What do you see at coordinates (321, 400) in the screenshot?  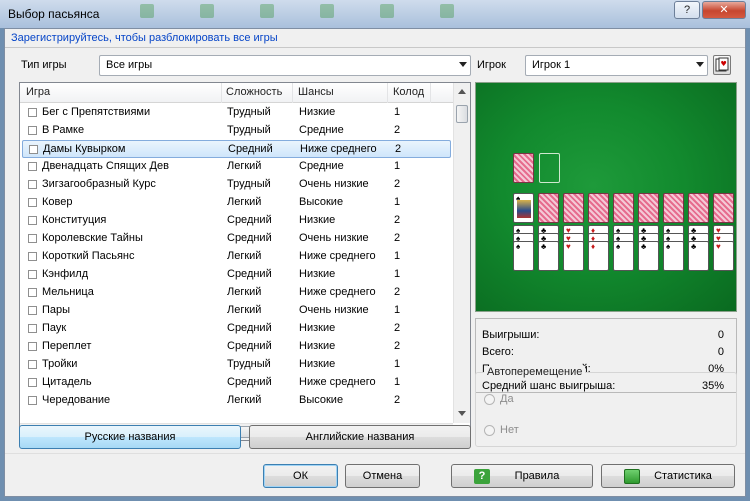 I see `chances-cell: Высокие` at bounding box center [321, 400].